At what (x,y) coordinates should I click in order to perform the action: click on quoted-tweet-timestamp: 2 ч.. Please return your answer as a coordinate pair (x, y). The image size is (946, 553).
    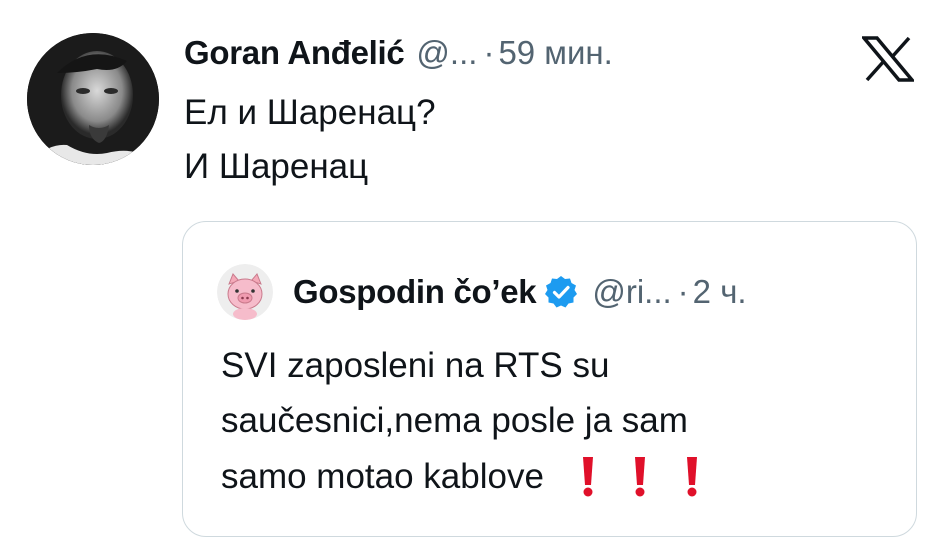
    Looking at the image, I should click on (720, 292).